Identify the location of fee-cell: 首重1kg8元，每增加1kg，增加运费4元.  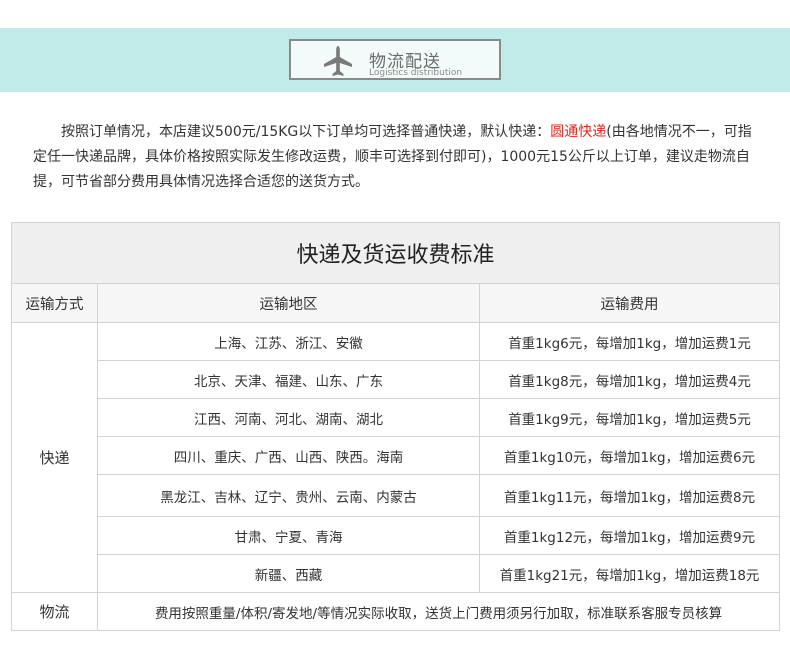
(629, 379).